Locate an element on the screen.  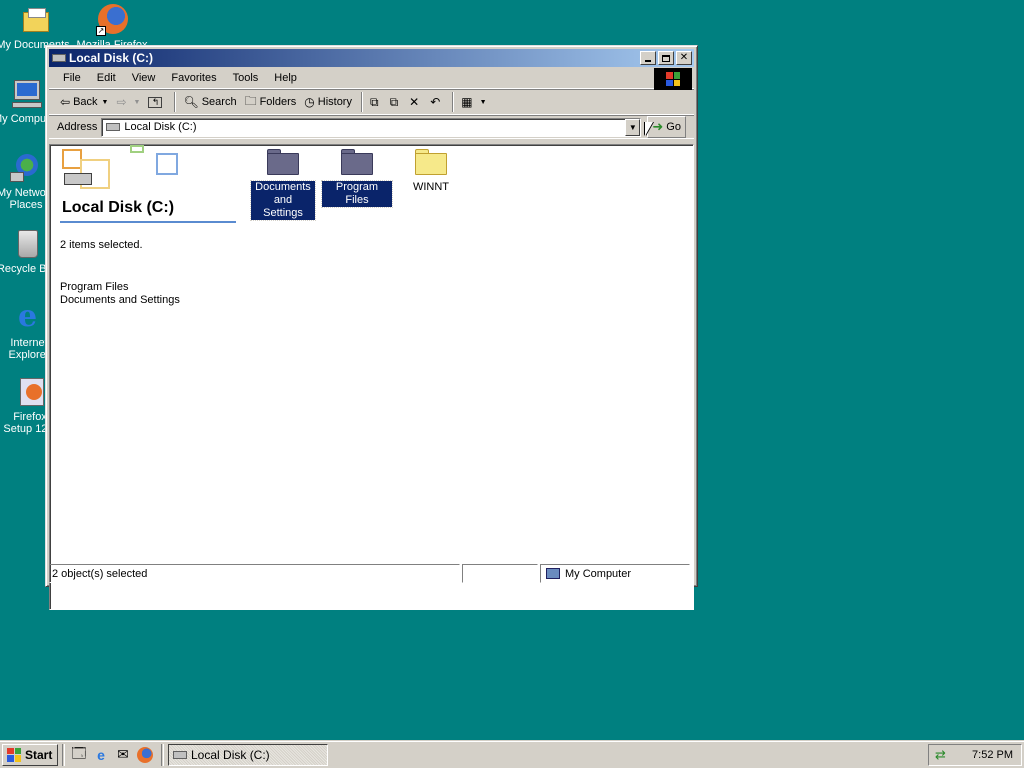
selection-info: 2 items selected. is located at coordinates (101, 245).